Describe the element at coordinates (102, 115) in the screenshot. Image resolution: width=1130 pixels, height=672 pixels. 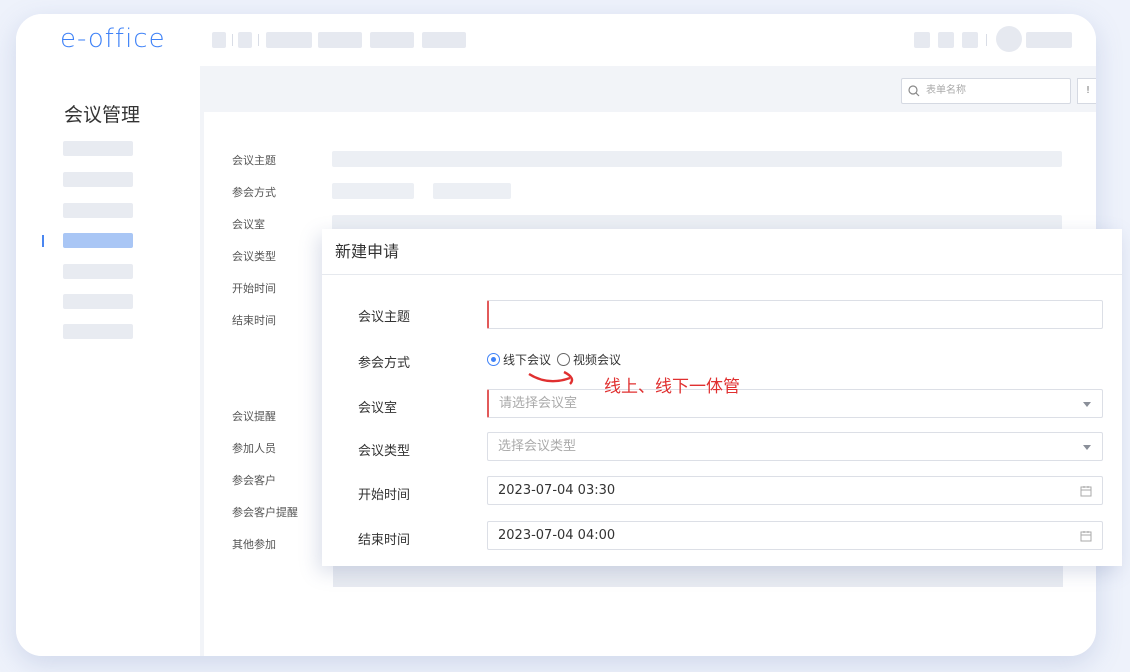
I see `sidebar-title: 会议管理` at that location.